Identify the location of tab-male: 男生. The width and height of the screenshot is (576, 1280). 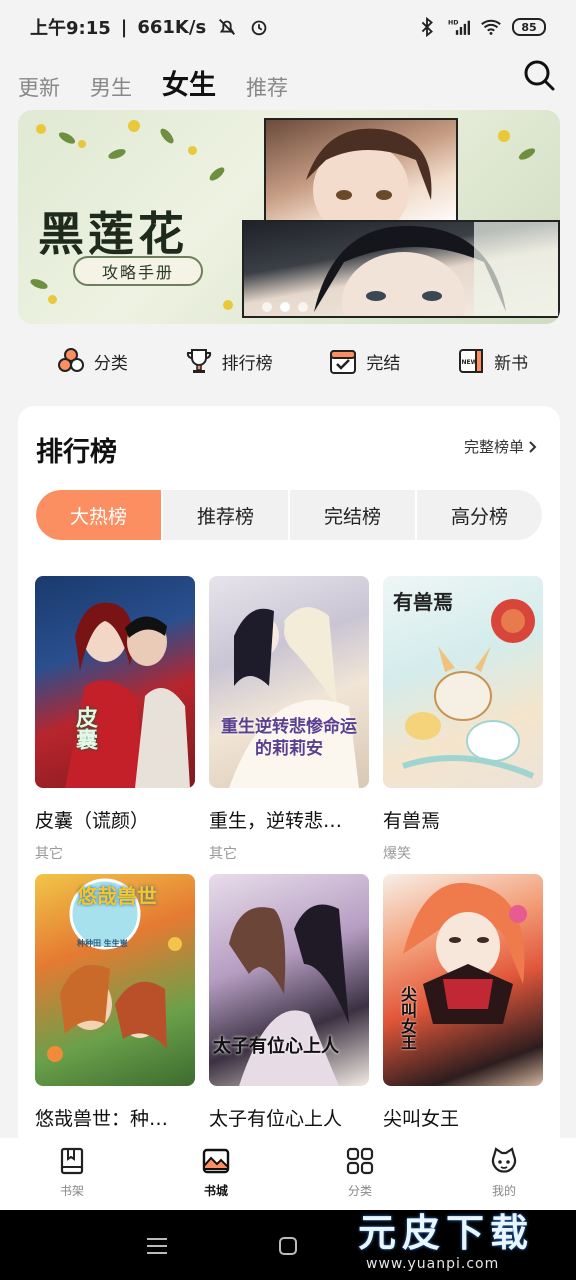
(111, 87).